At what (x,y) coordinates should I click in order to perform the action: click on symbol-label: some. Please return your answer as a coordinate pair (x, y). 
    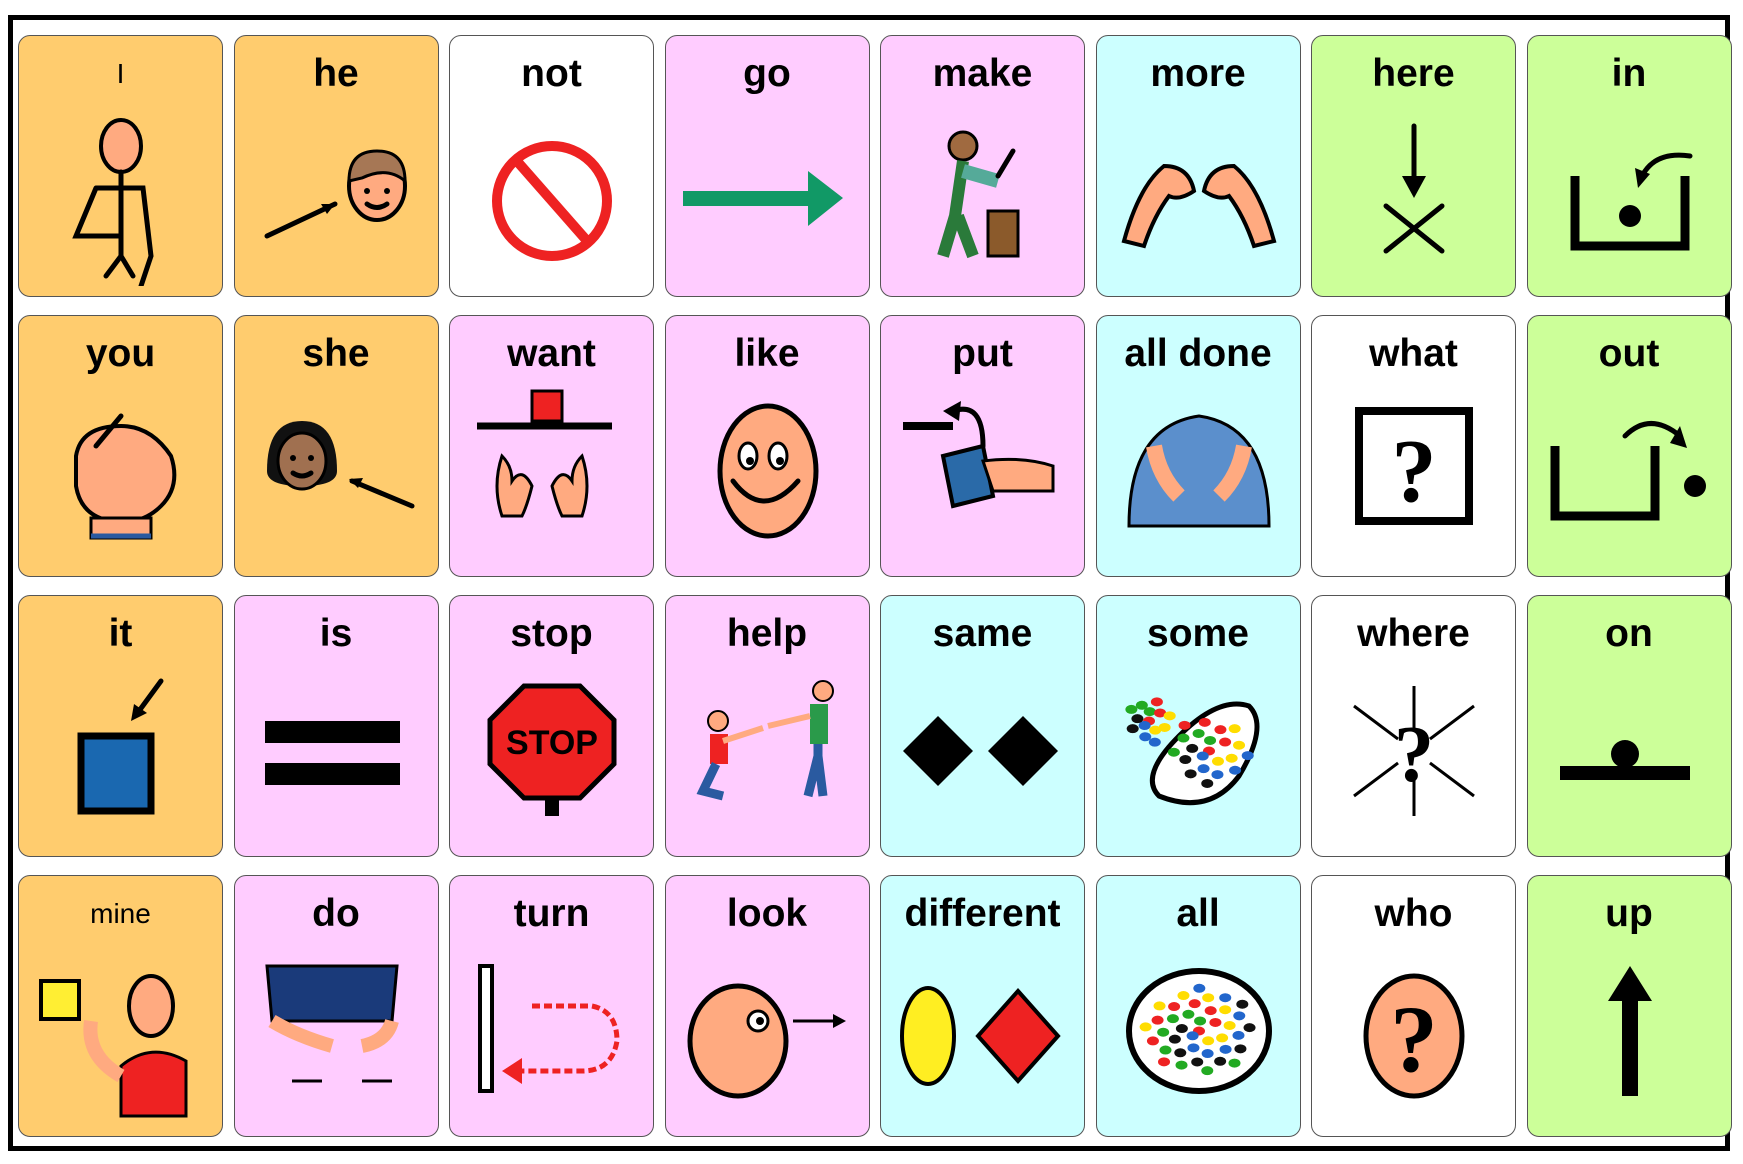
    Looking at the image, I should click on (1198, 633).